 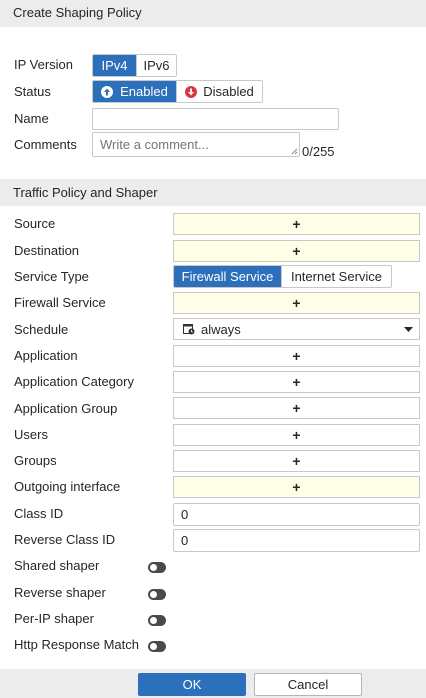 I want to click on application-category-picker: +, so click(x=296, y=382).